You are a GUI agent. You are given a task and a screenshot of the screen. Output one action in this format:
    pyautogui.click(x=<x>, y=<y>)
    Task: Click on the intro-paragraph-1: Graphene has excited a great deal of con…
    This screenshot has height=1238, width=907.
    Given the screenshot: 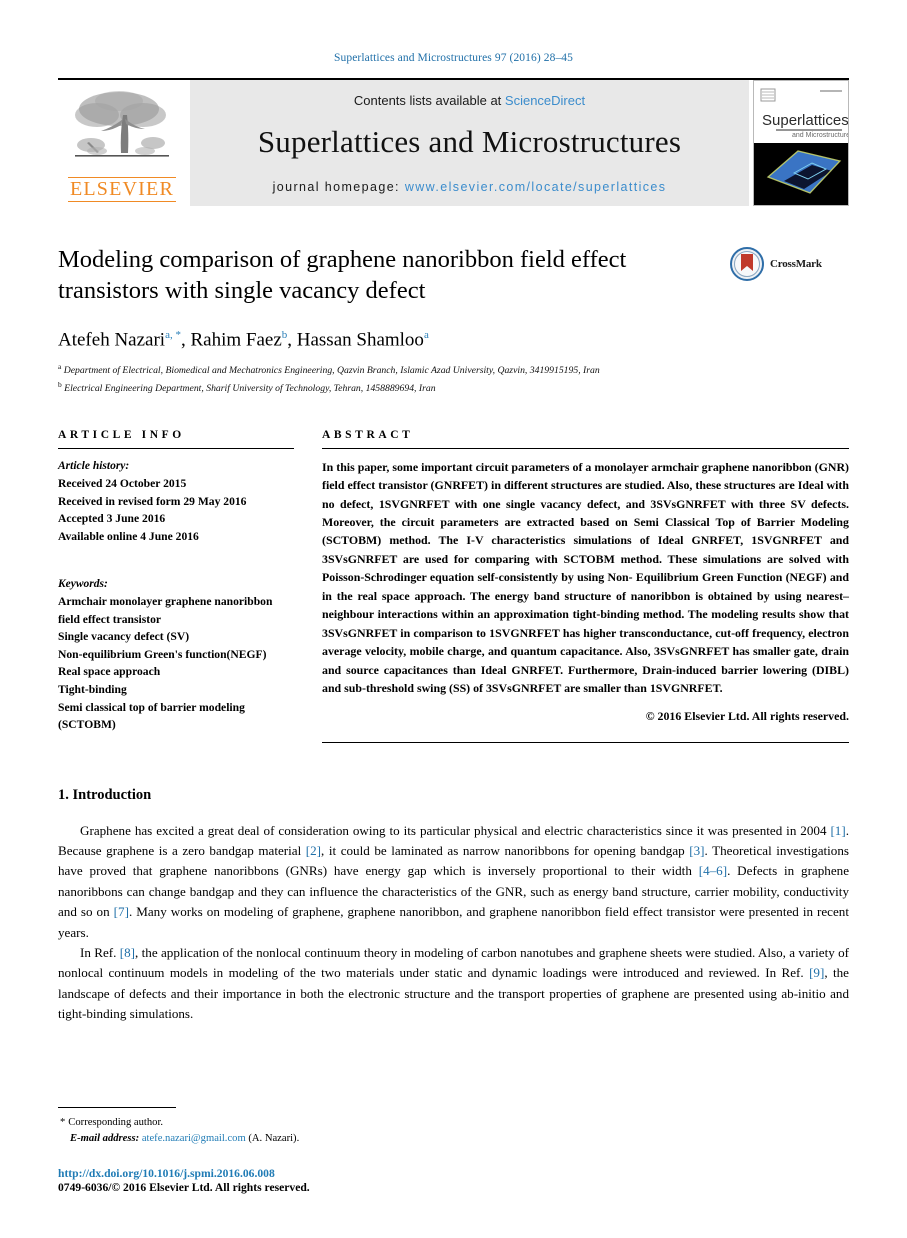 What is the action you would take?
    pyautogui.click(x=453, y=882)
    